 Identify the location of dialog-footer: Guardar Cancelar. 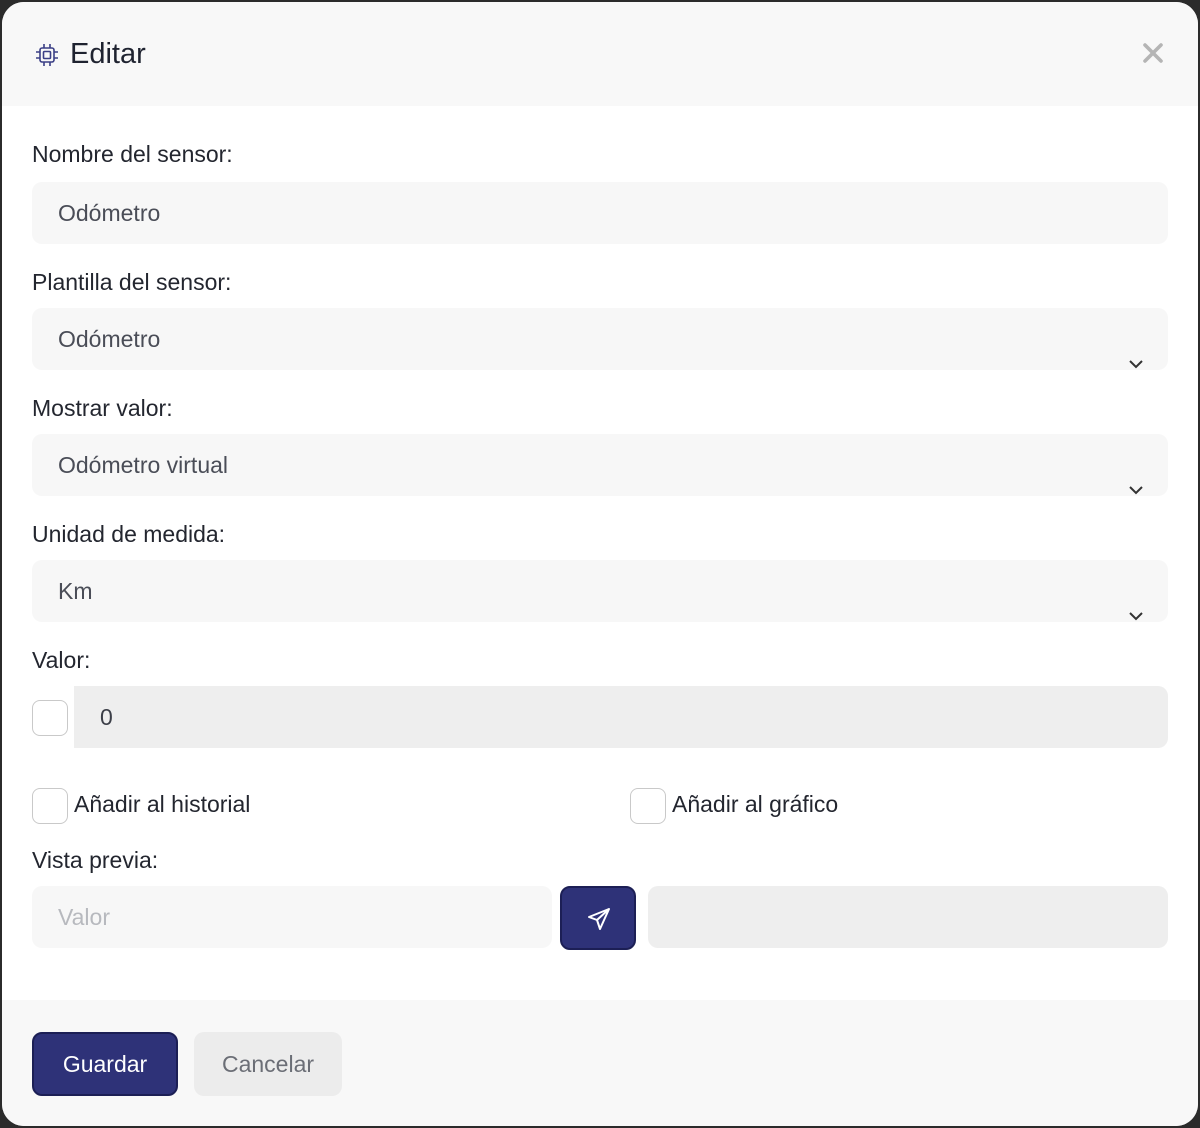
(600, 1063).